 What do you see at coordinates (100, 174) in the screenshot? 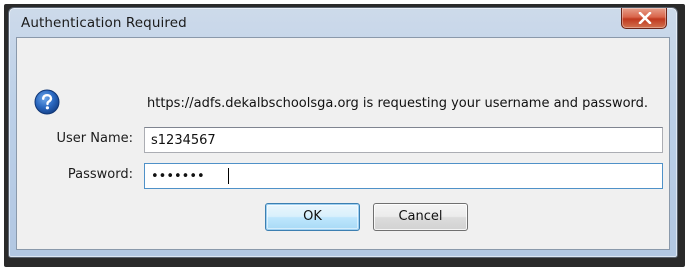
I see `password-label: Password:` at bounding box center [100, 174].